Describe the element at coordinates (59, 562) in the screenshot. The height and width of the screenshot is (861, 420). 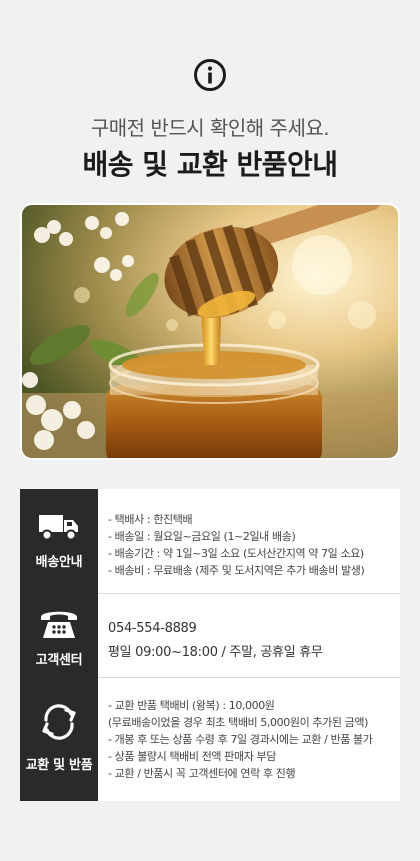
I see `shipping-label: 배송안내` at that location.